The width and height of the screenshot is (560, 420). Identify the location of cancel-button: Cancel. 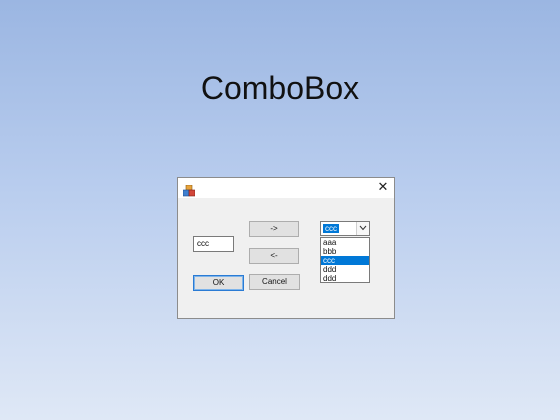
(274, 282).